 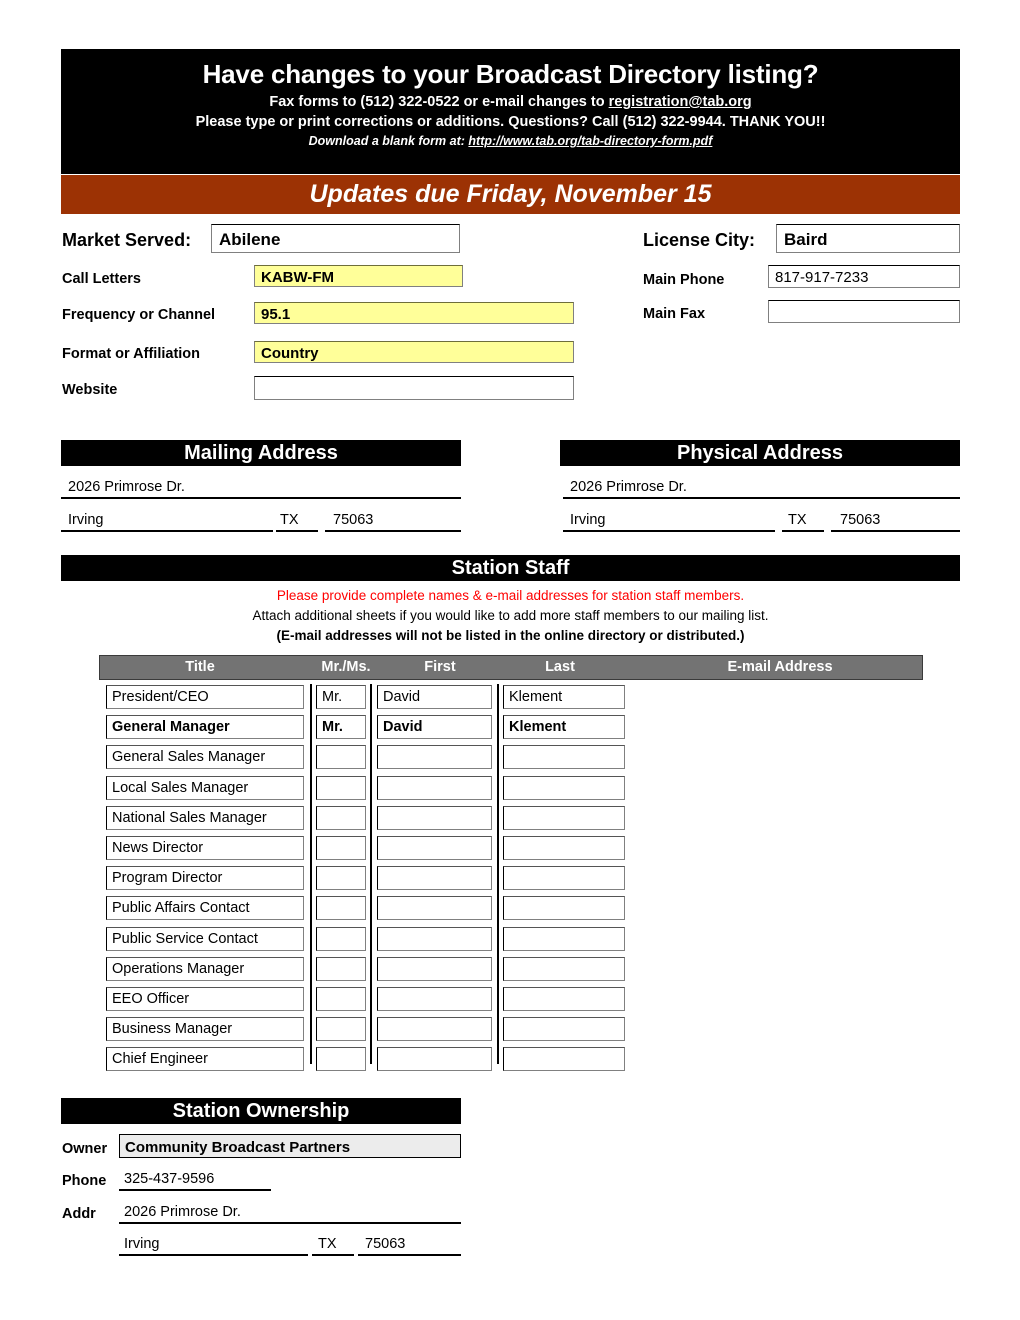 I want to click on staff-courtesy-value: Mr., so click(x=332, y=697).